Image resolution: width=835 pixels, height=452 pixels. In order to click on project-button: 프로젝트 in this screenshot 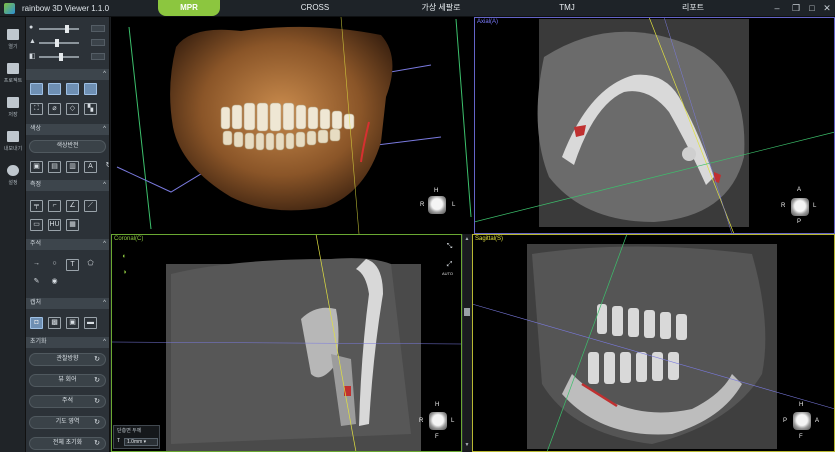, I will do `click(13, 74)`.